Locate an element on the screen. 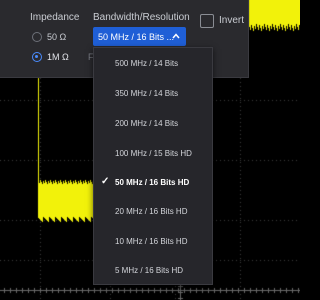 This screenshot has height=300, width=320. checkmark-icon: ✓ is located at coordinates (105, 181).